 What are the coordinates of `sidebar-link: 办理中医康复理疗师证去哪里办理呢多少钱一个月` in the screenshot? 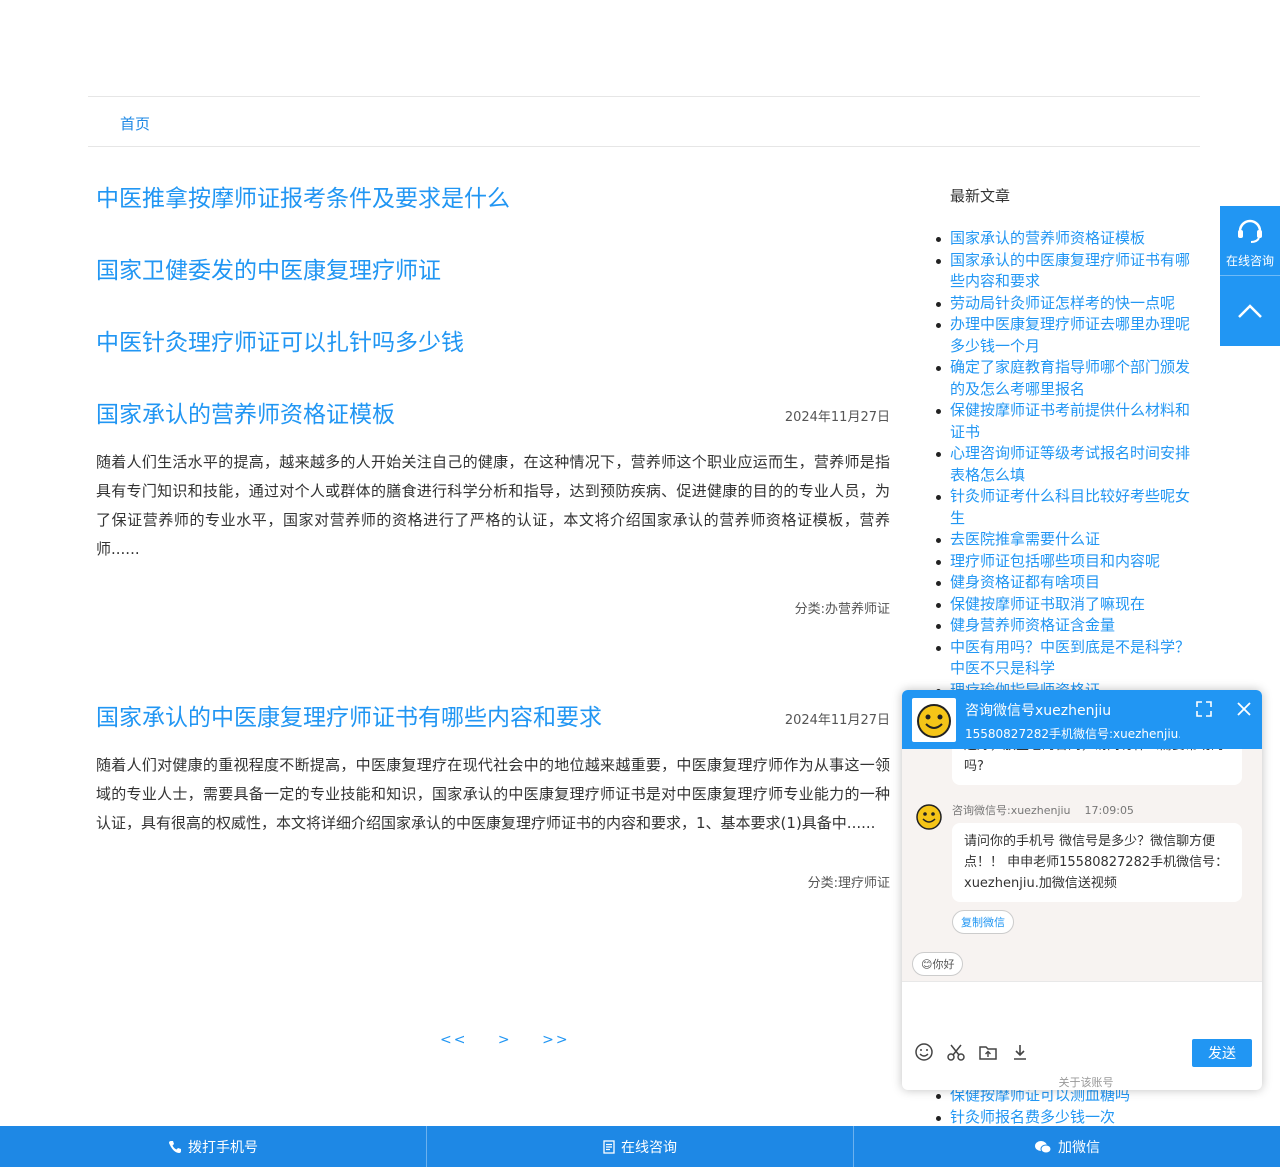 It's located at (1067, 335).